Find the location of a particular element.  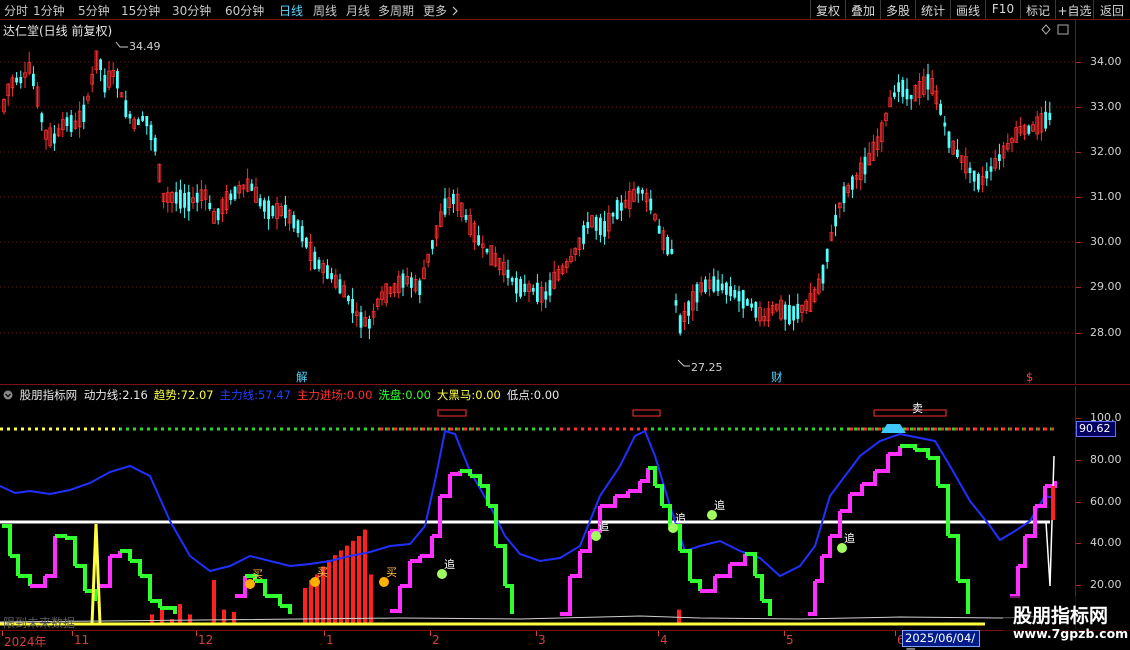

price-tick: 29.00 is located at coordinates (1106, 286).